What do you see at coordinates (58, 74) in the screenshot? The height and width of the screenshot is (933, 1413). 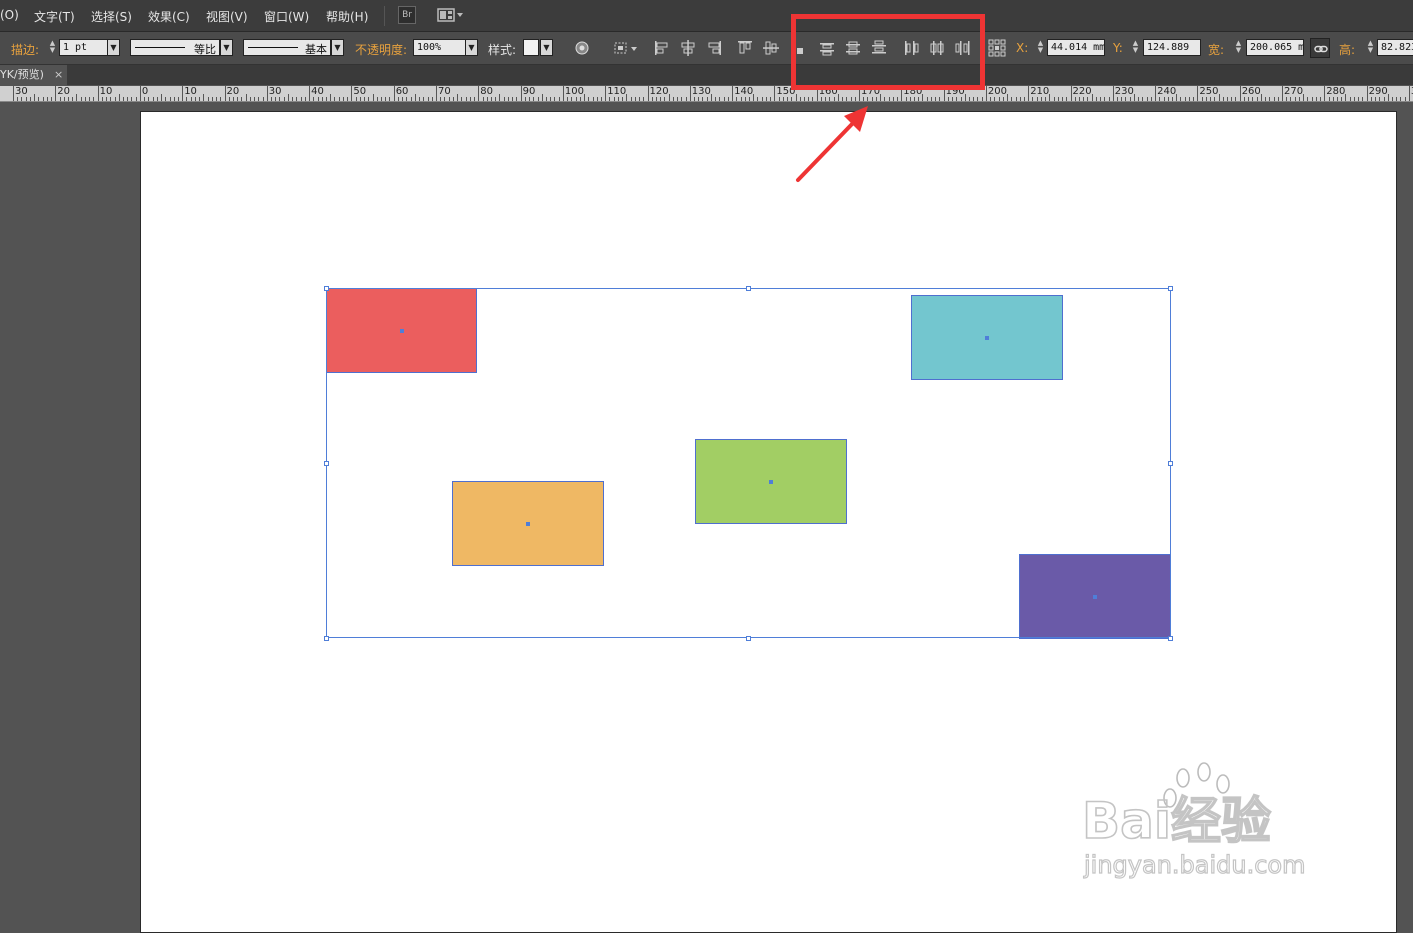 I see `close-tab-icon: ×` at bounding box center [58, 74].